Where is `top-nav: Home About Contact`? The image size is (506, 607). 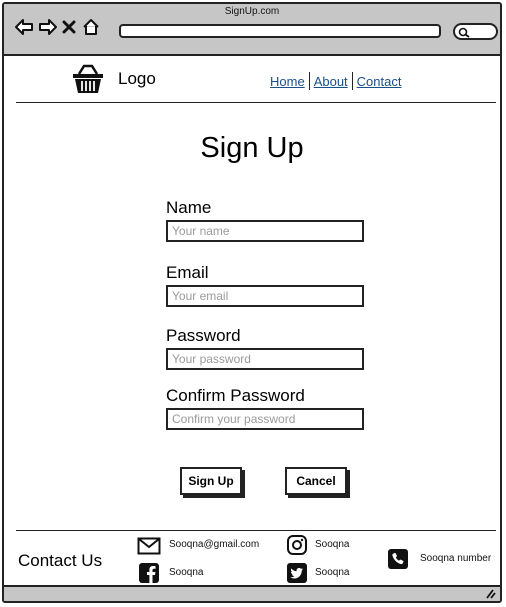
top-nav: Home About Contact is located at coordinates (335, 81).